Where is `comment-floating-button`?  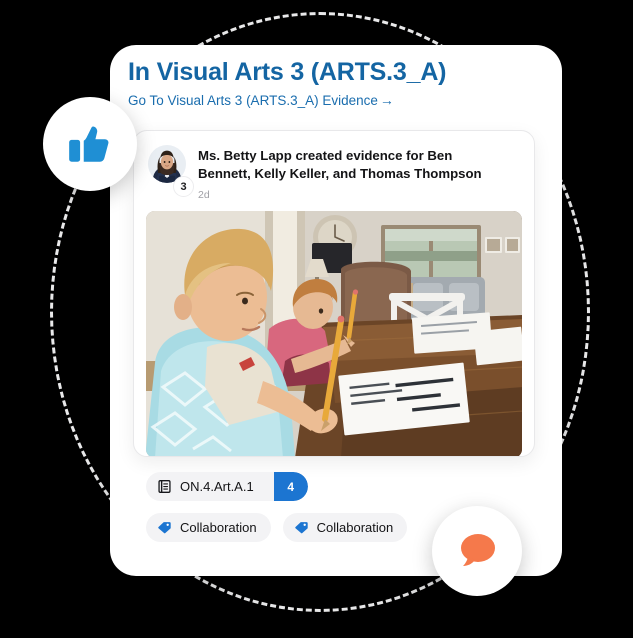 comment-floating-button is located at coordinates (477, 551).